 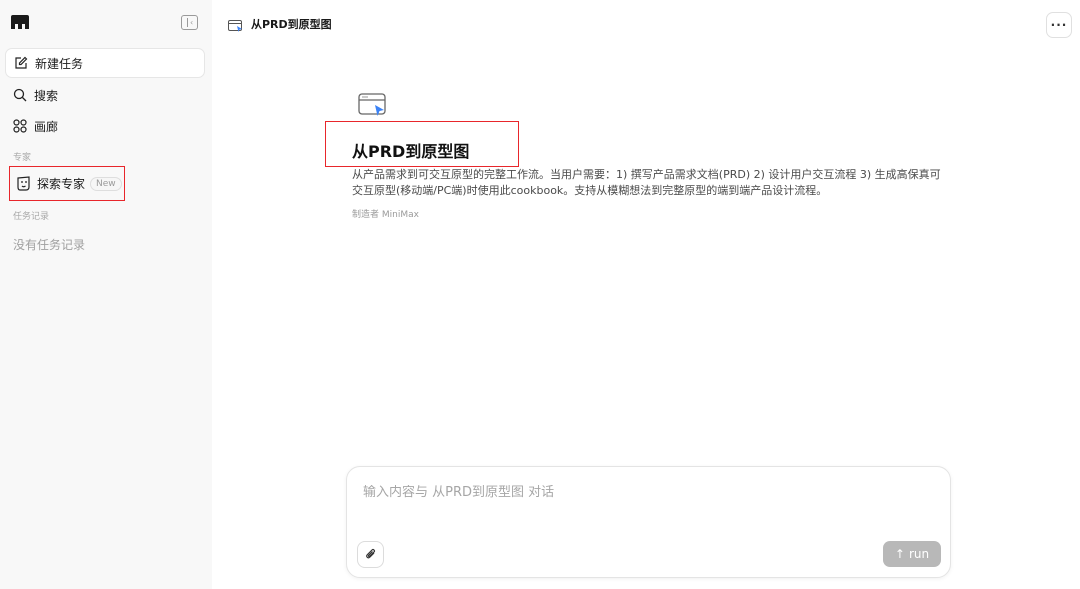 I want to click on expert-icon, so click(x=24, y=183).